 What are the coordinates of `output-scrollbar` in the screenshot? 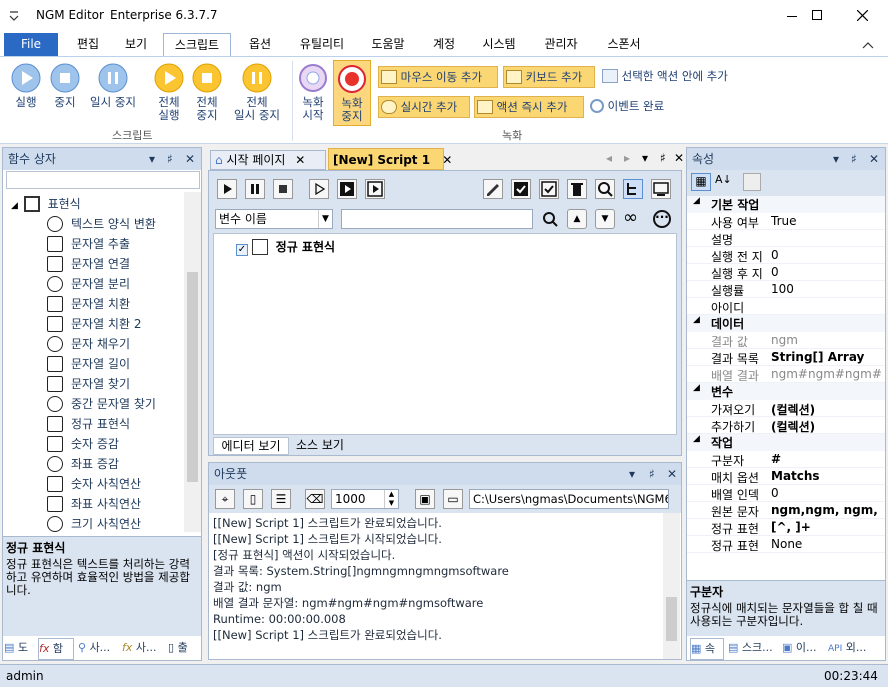 It's located at (671, 586).